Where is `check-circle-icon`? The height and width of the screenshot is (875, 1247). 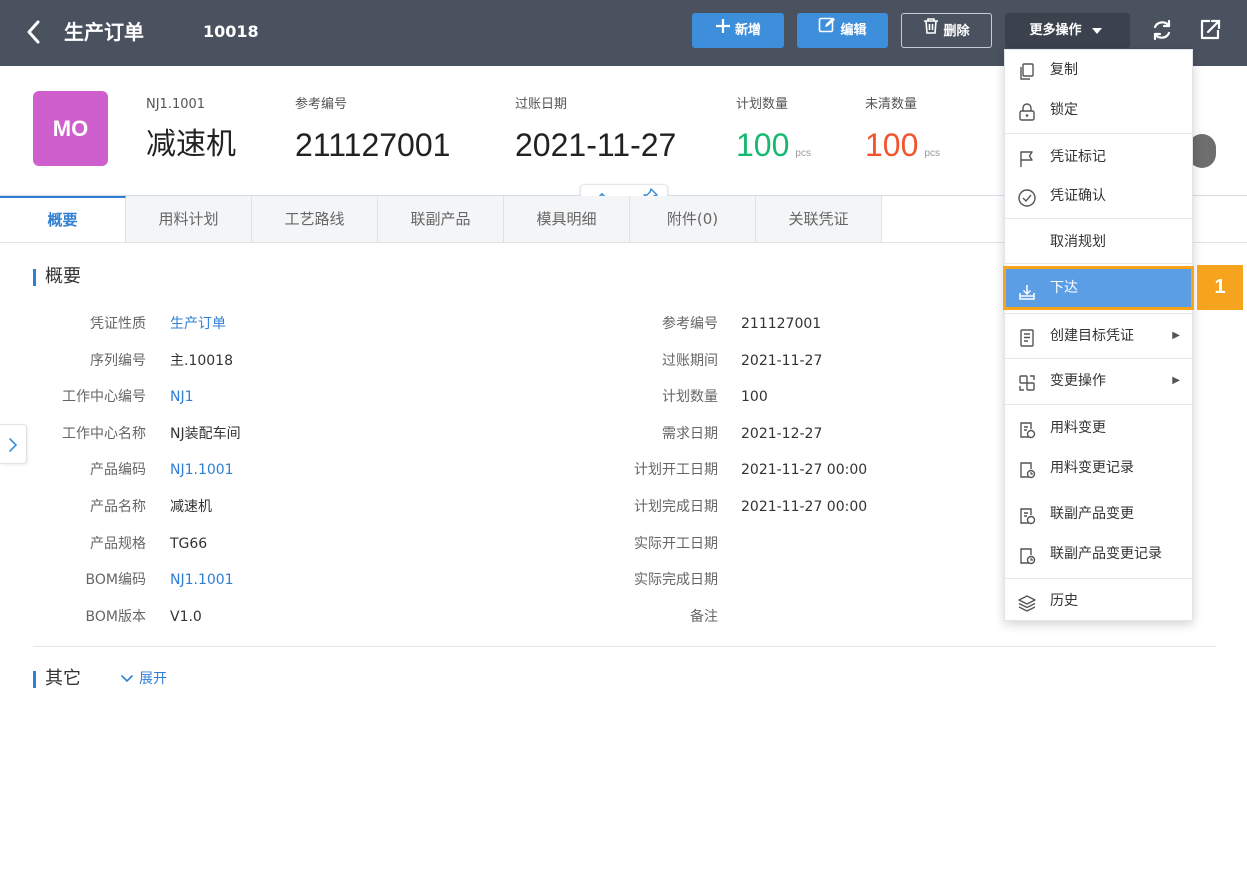 check-circle-icon is located at coordinates (1027, 196).